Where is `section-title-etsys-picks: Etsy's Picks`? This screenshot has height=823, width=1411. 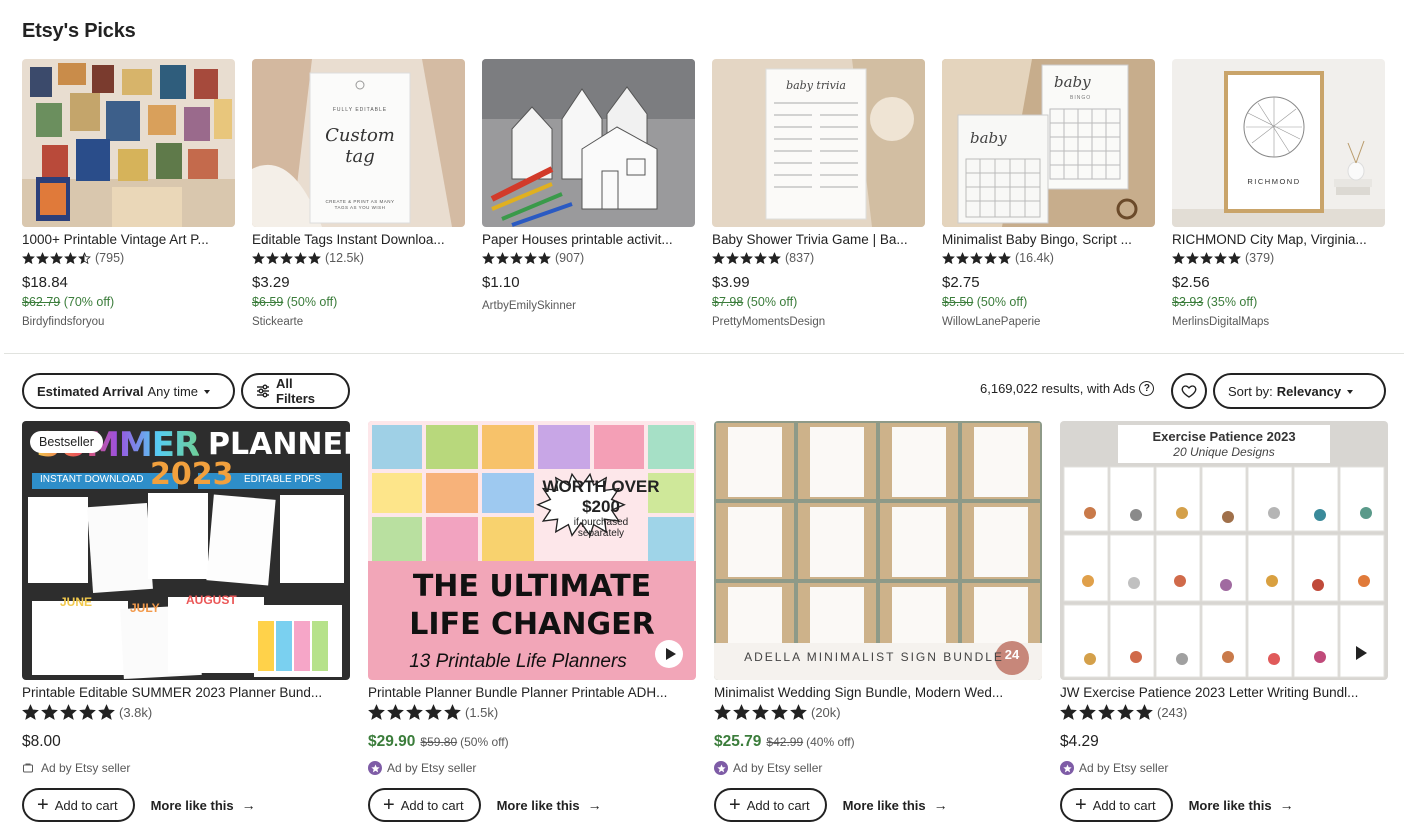
section-title-etsys-picks: Etsy's Picks is located at coordinates (79, 31).